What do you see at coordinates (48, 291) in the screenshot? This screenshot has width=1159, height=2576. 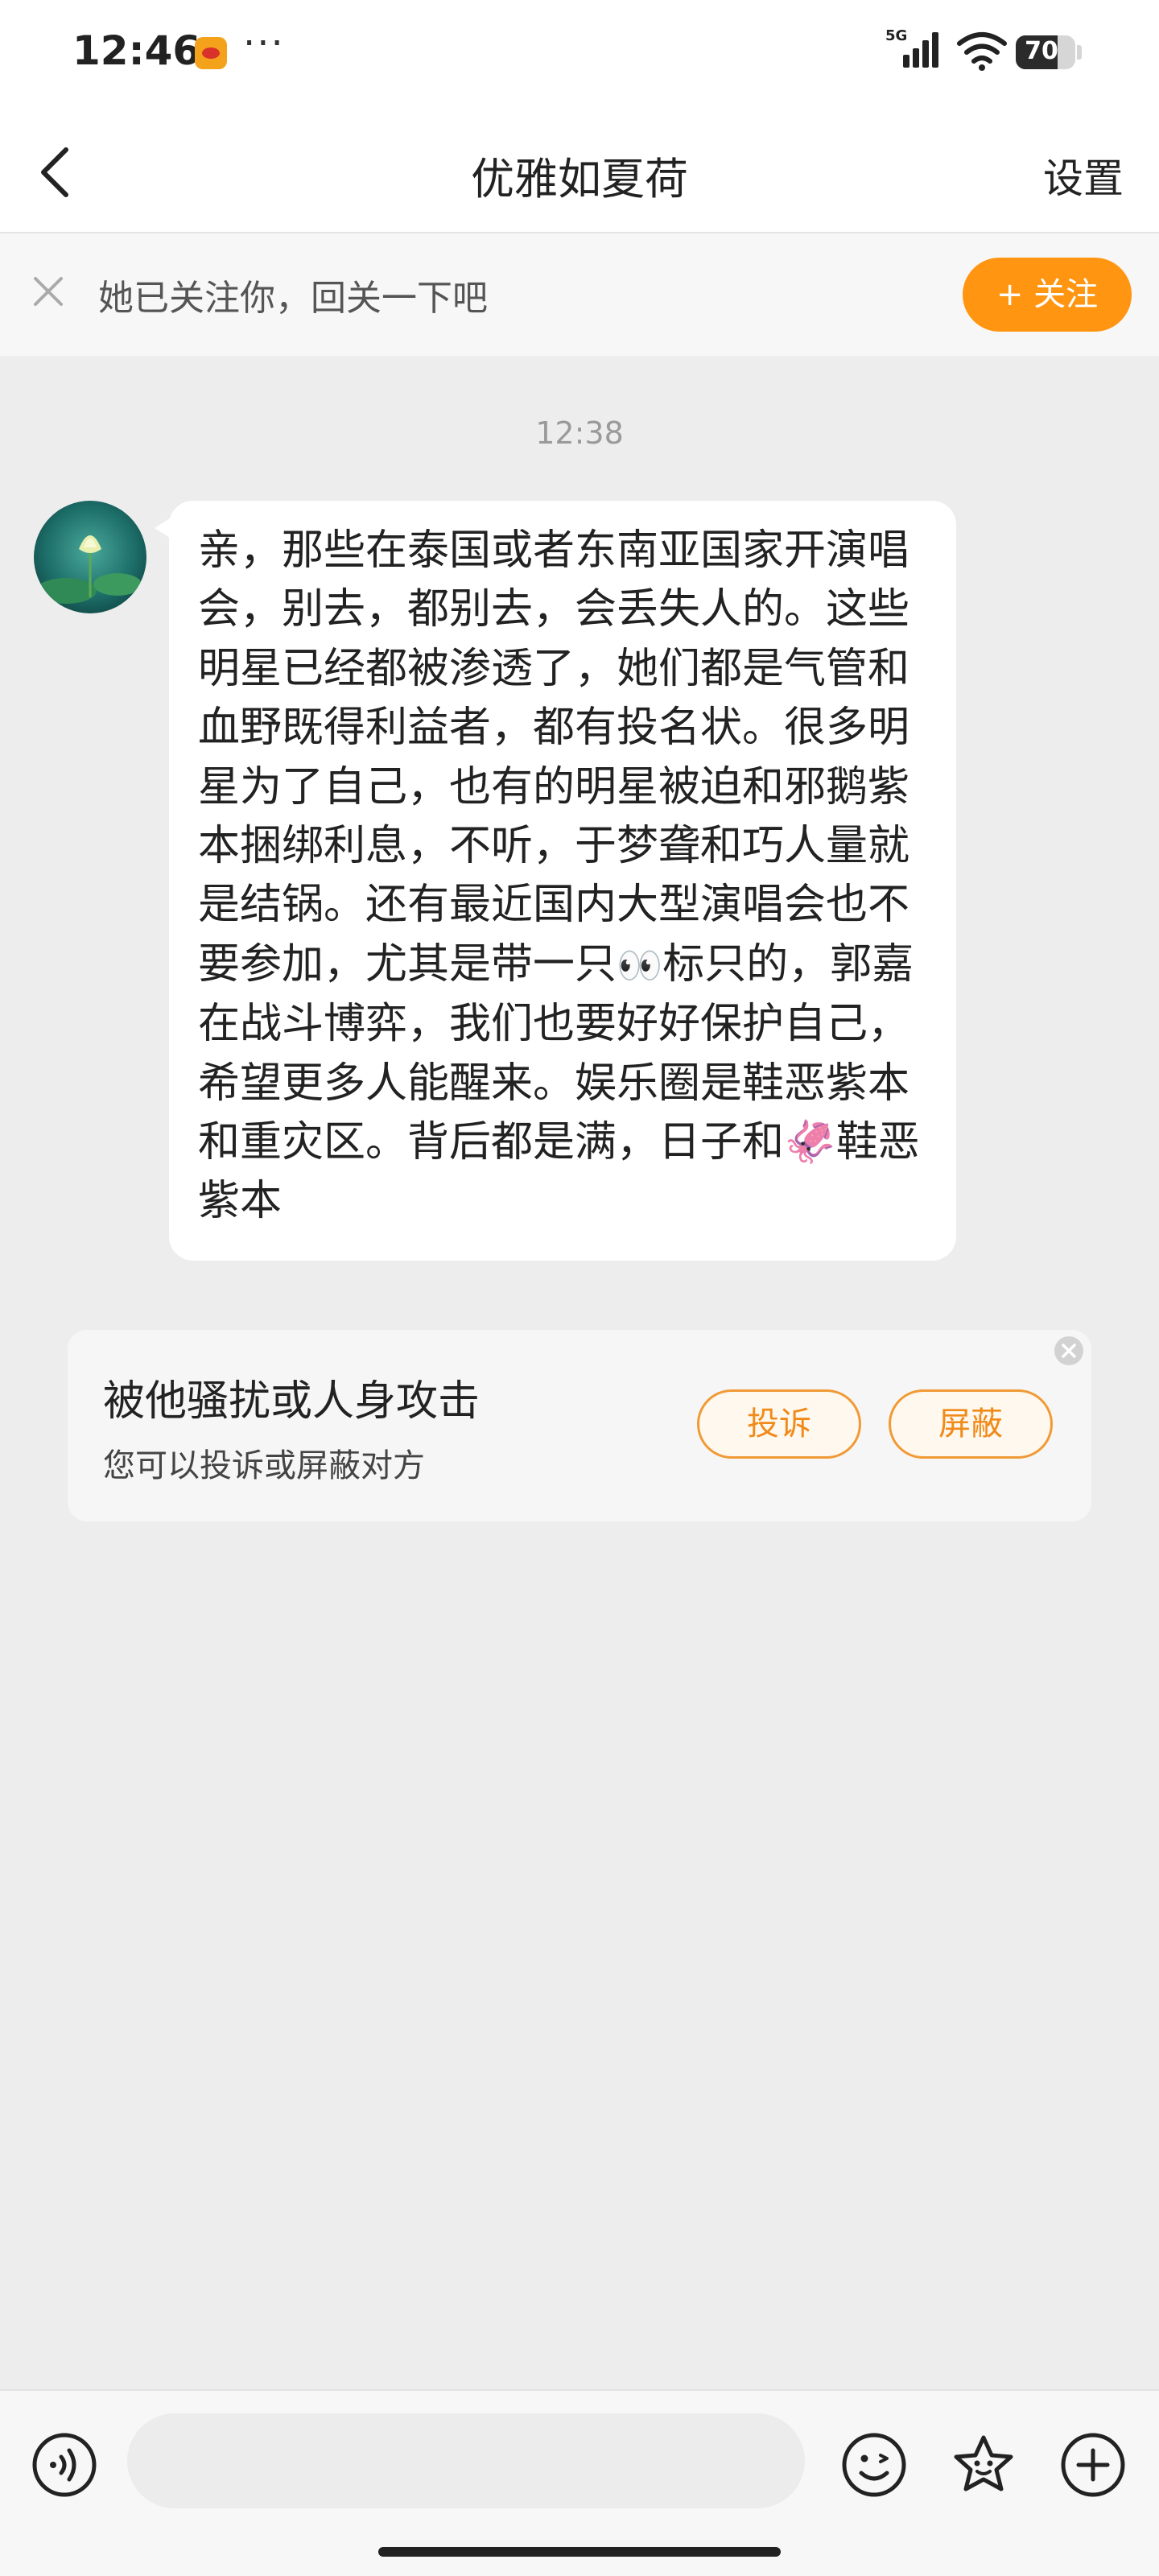 I see `close-icon` at bounding box center [48, 291].